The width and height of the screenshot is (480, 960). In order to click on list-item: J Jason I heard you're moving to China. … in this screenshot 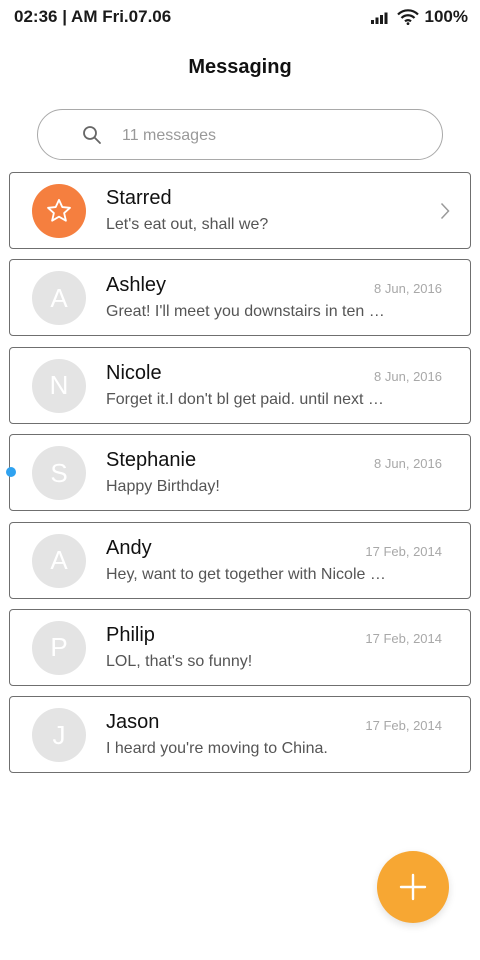, I will do `click(240, 735)`.